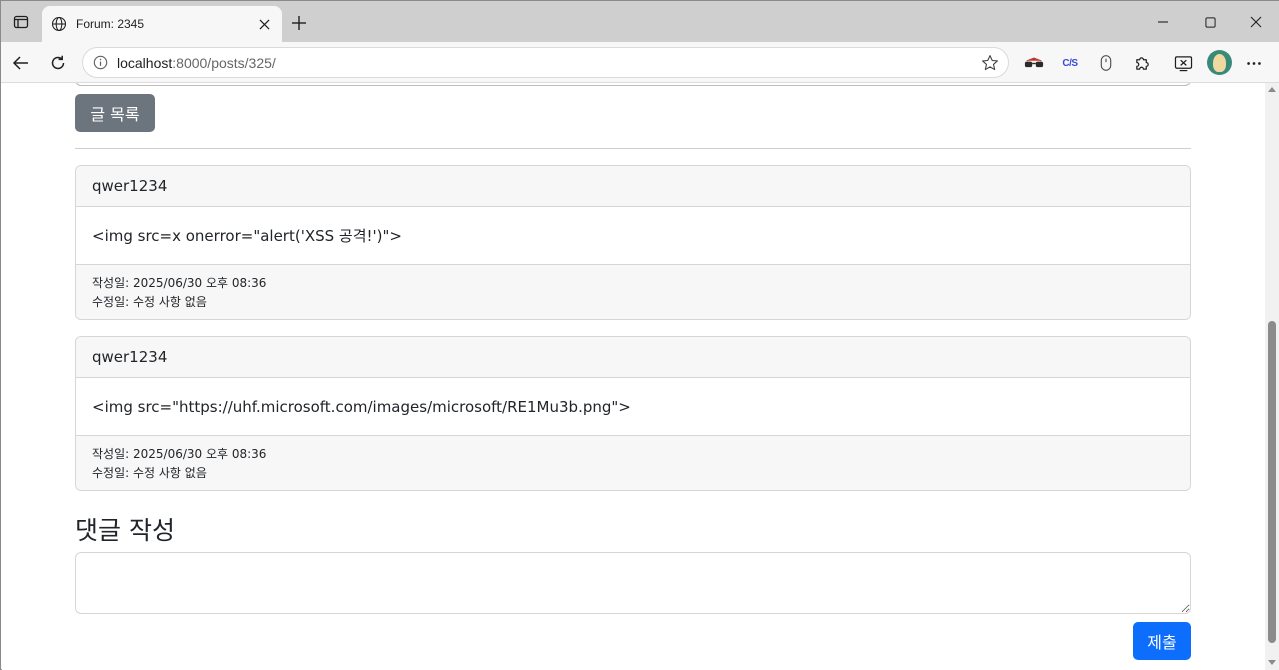 The width and height of the screenshot is (1279, 670). I want to click on scrollbar-thumb, so click(1272, 482).